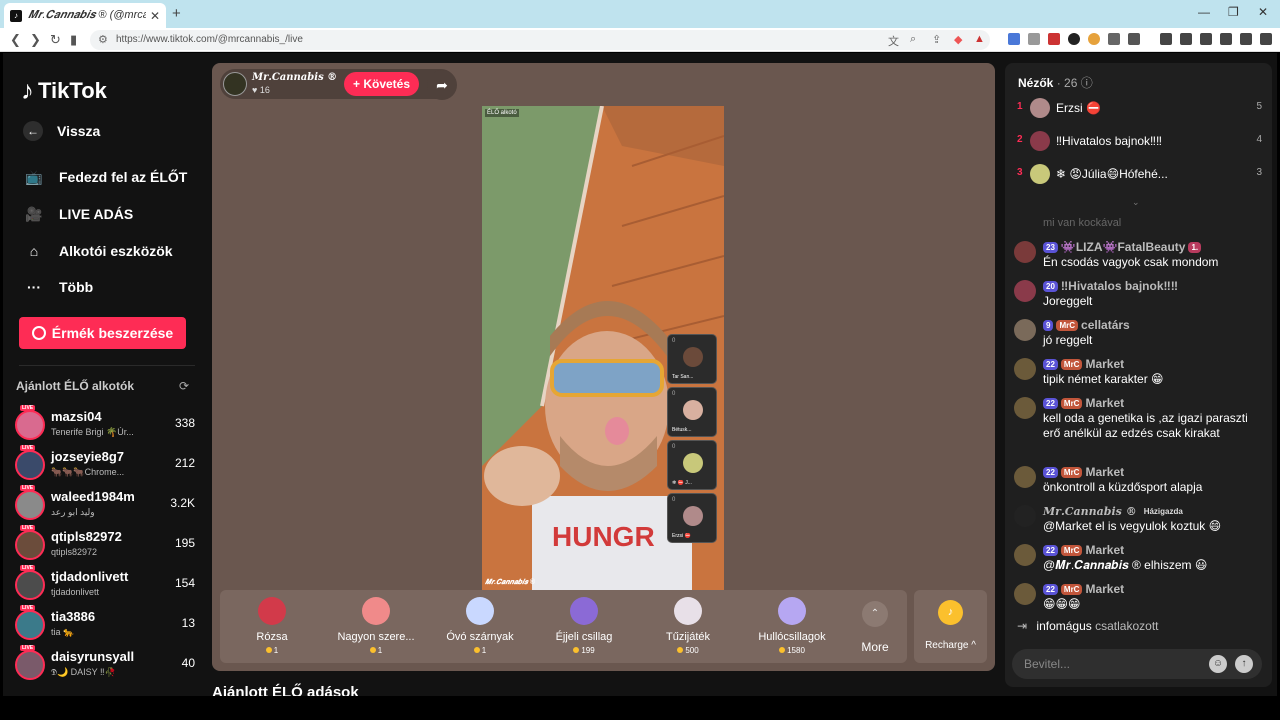 Image resolution: width=1280 pixels, height=720 pixels. What do you see at coordinates (87, 456) in the screenshot?
I see `creator-name: jozseyie8g7` at bounding box center [87, 456].